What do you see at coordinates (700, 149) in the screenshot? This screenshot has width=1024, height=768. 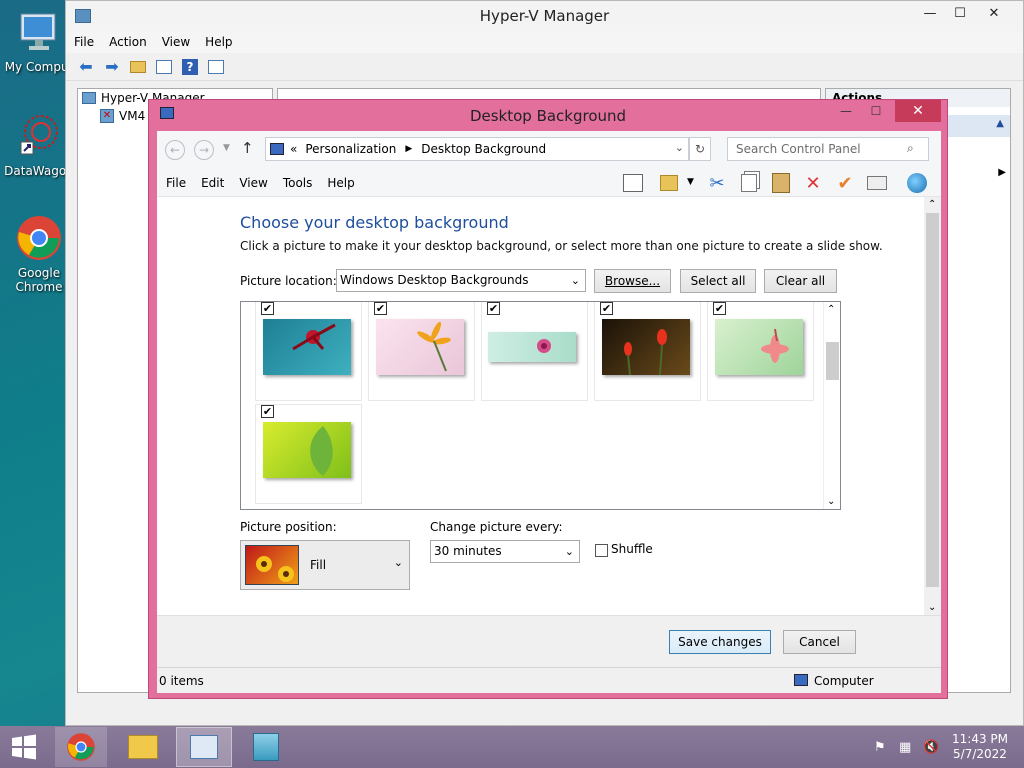 I see `refresh-button: ↻` at bounding box center [700, 149].